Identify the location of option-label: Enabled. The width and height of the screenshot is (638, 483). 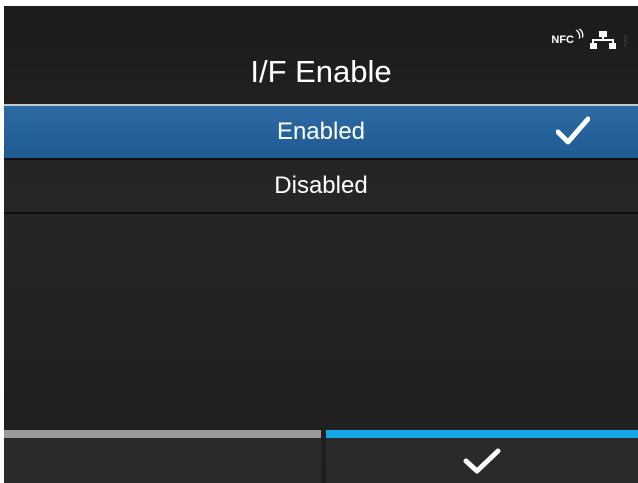
(321, 131).